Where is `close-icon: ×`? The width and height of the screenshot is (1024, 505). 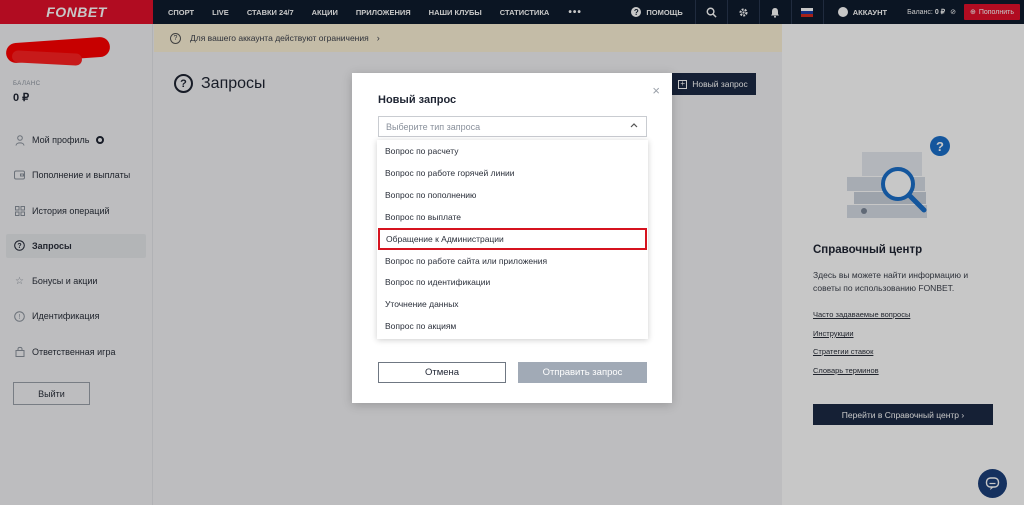
close-icon: × is located at coordinates (656, 90).